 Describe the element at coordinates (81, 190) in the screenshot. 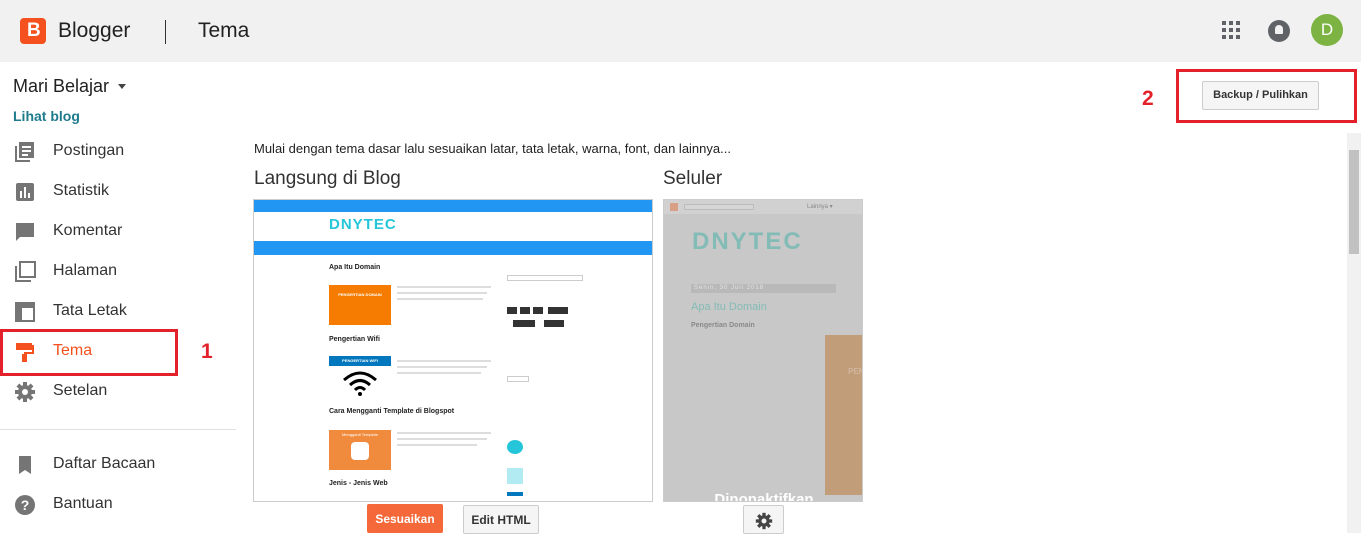

I see `sidebar-item-label: Statistik` at that location.